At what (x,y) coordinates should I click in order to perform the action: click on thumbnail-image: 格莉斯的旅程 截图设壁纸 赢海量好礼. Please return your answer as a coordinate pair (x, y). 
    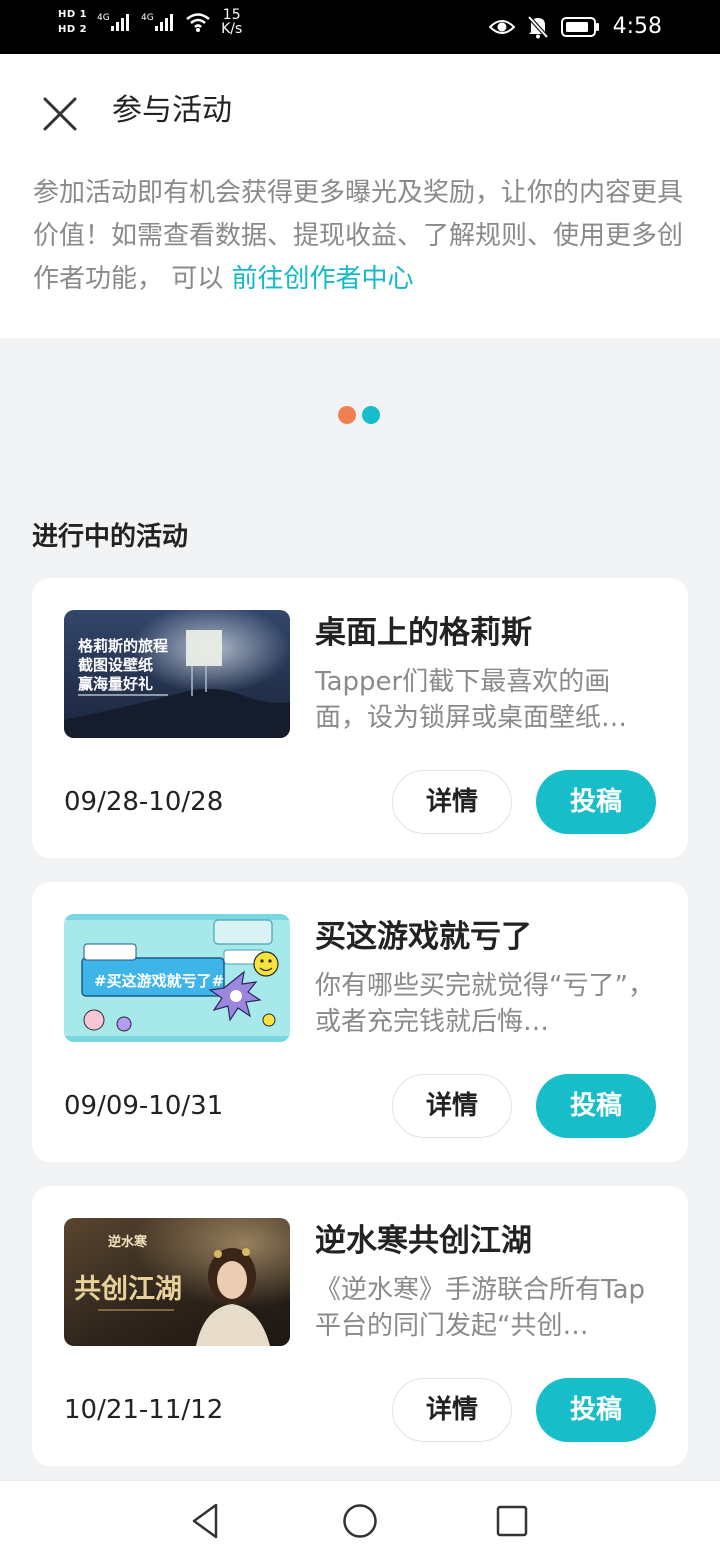
    Looking at the image, I should click on (177, 674).